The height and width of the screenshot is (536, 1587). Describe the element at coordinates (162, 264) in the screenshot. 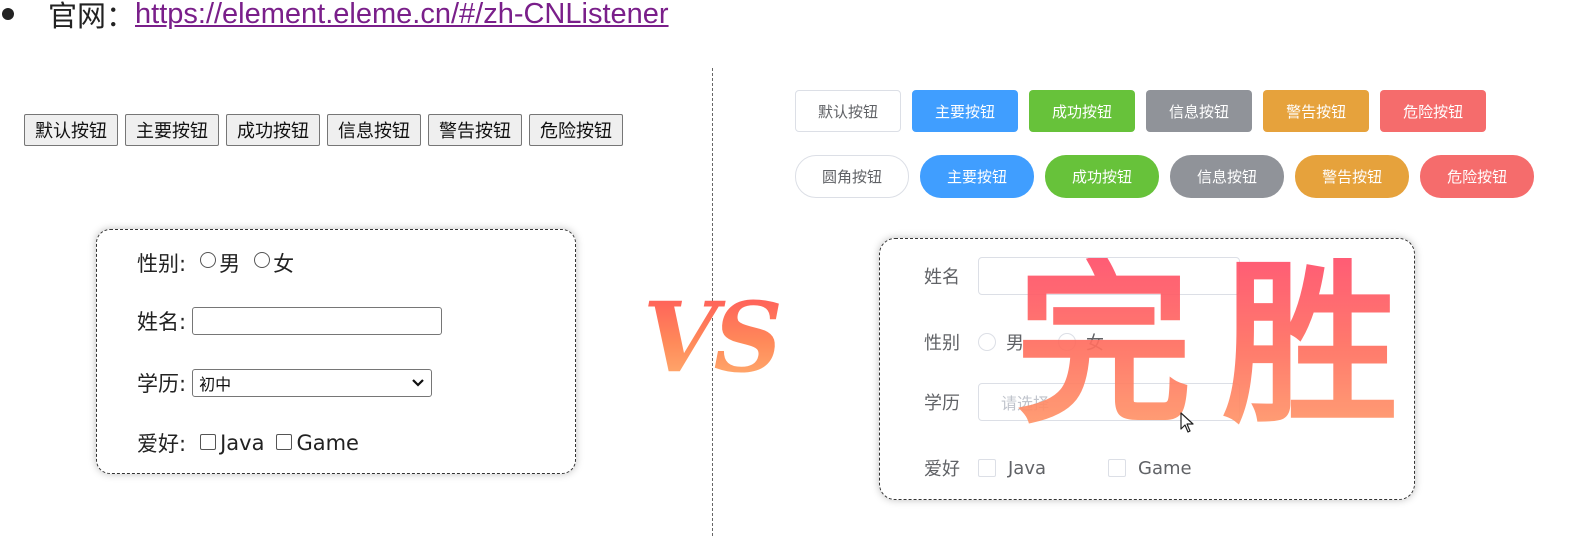

I see `native-gender-label: 性别:` at that location.